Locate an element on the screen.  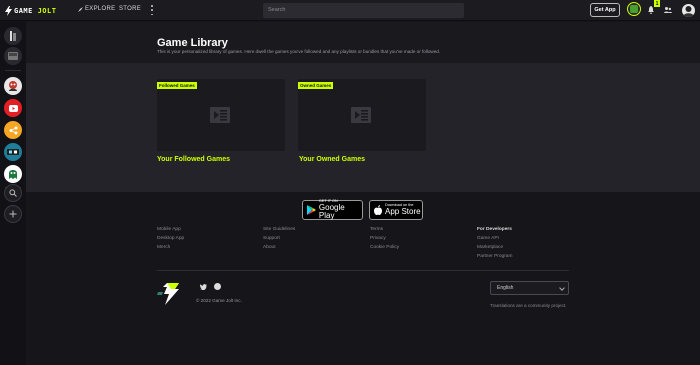
explore-link: EXPLORE is located at coordinates (96, 9).